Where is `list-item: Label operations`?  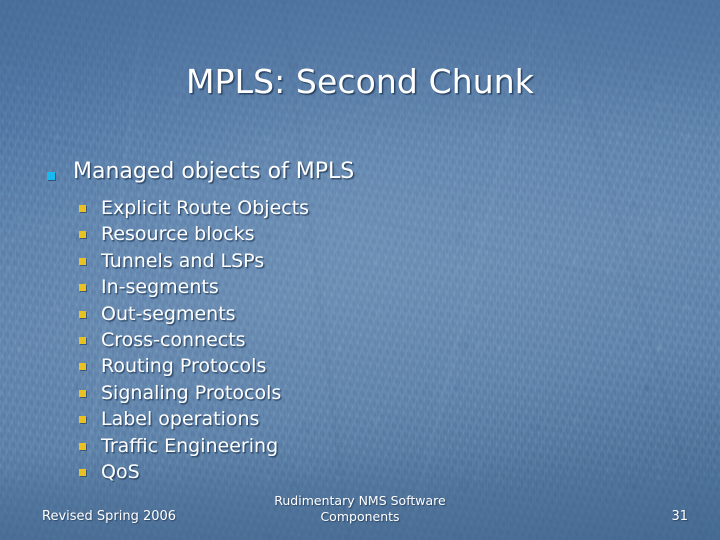
list-item: Label operations is located at coordinates (360, 419).